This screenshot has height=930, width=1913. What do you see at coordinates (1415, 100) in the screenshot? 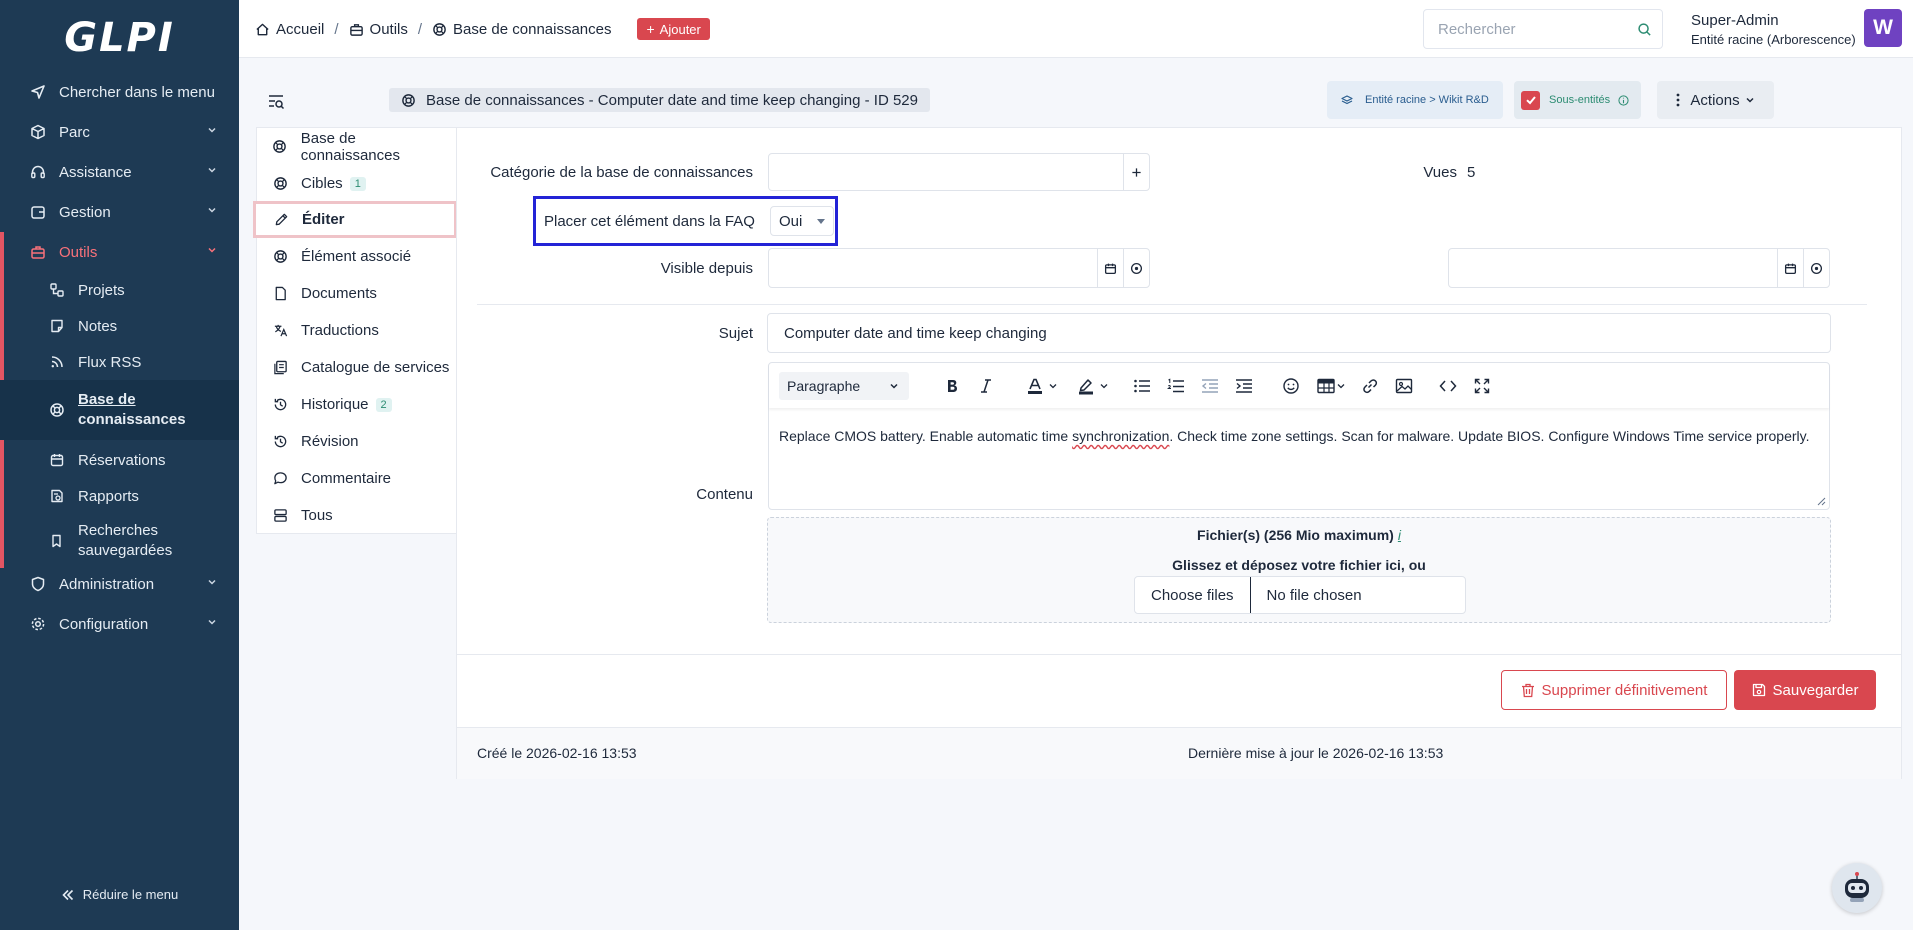
I see `entity-badge: Entité racine > Wikit R&D` at bounding box center [1415, 100].